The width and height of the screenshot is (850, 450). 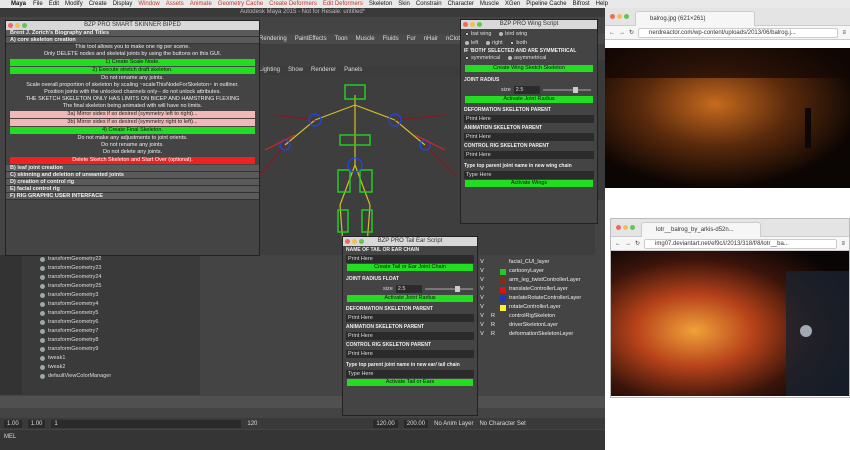 What do you see at coordinates (323, 70) in the screenshot?
I see `viewport-menu-item: Renderer` at bounding box center [323, 70].